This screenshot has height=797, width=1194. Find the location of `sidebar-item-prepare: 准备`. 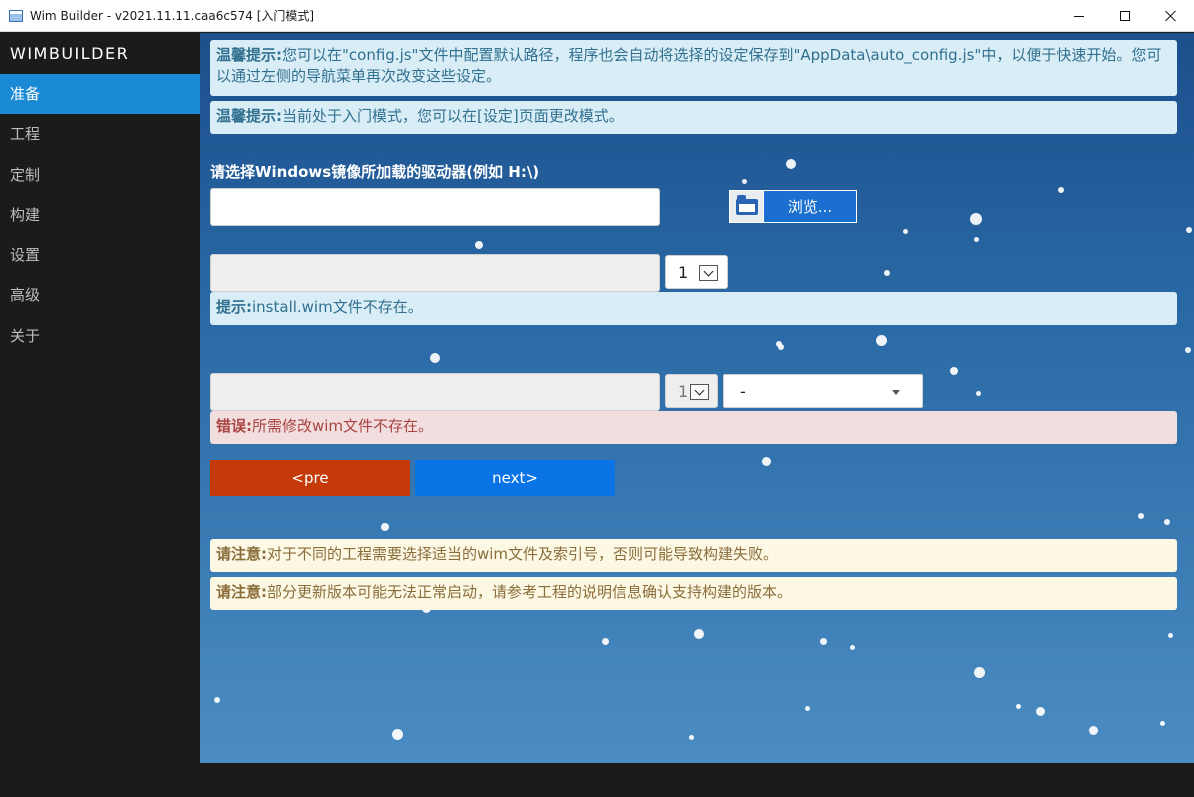

sidebar-item-prepare: 准备 is located at coordinates (100, 94).